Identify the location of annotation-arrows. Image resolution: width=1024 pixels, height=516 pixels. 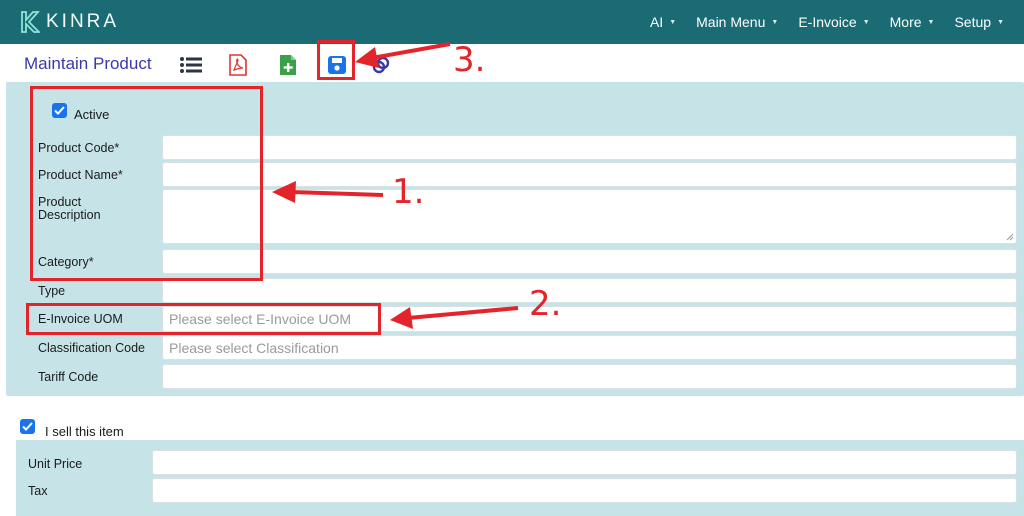
(395, 185).